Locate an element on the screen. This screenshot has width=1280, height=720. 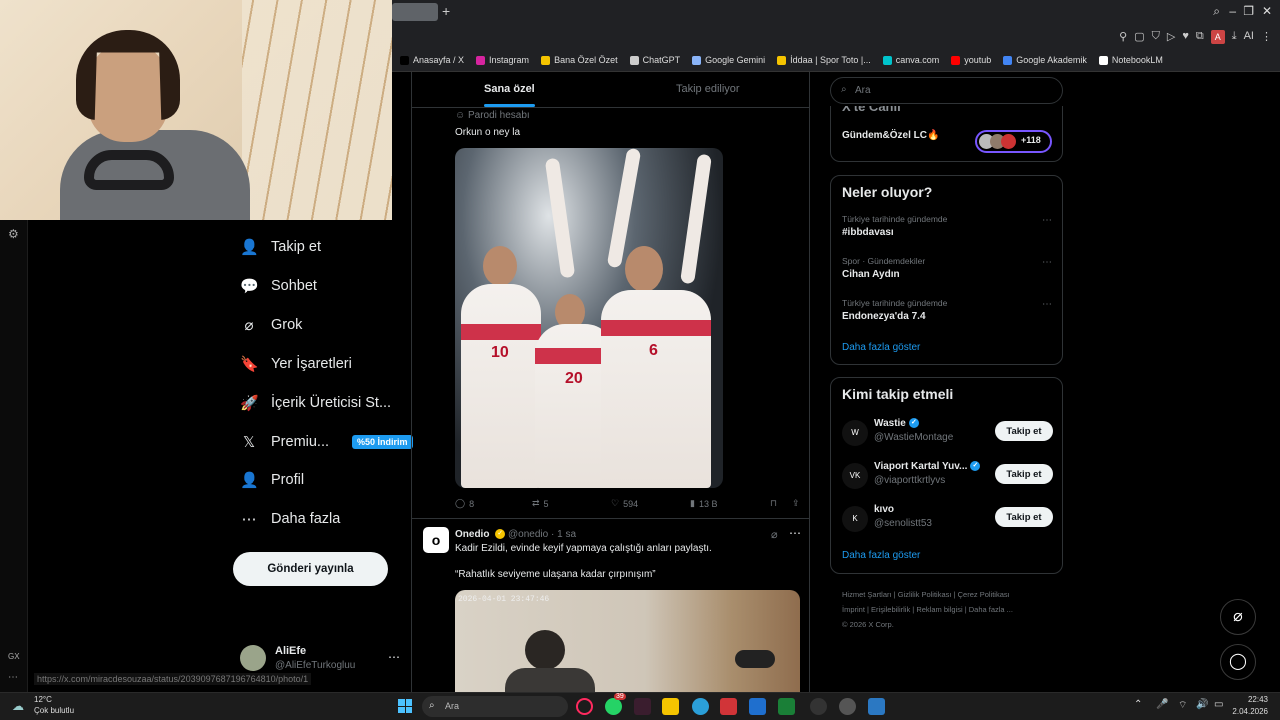
tray-chevron-icon: ⌃ is located at coordinates (1138, 704).